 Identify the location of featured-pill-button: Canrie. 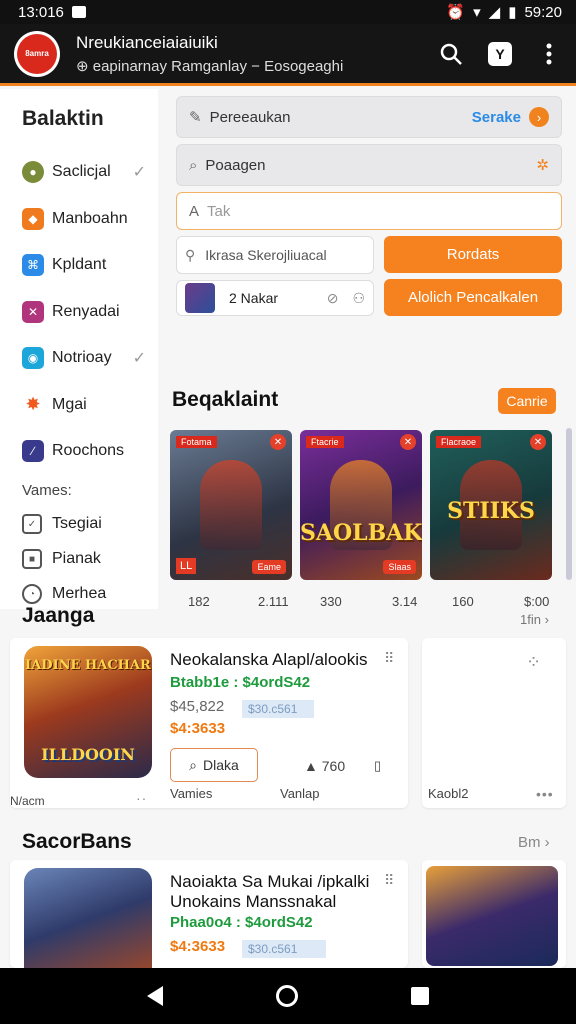
(527, 401).